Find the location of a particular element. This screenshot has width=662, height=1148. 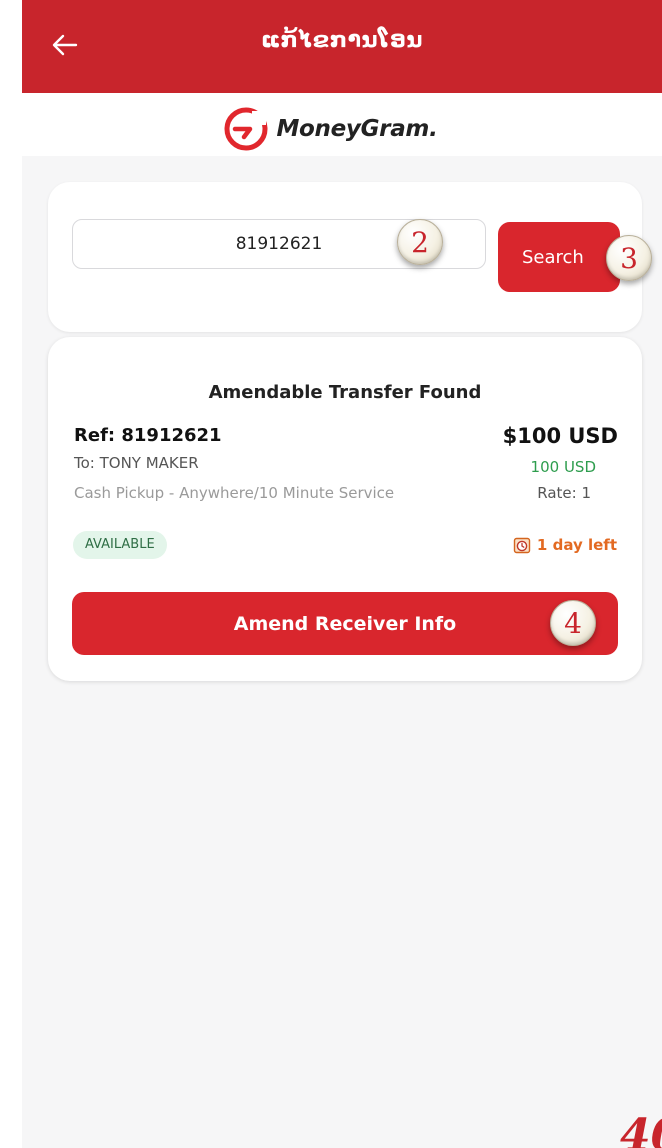

reference-number: Ref: 81912621 is located at coordinates (148, 435).